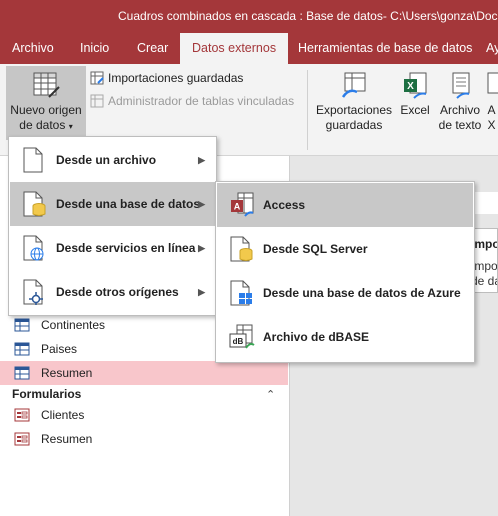 The image size is (498, 516). Describe the element at coordinates (242, 336) in the screenshot. I see `dbase-icon: dB` at that location.